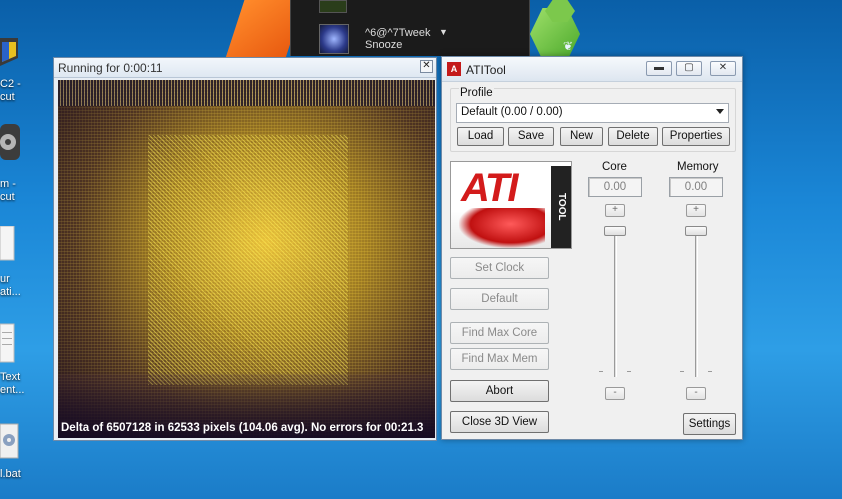 The width and height of the screenshot is (842, 499). Describe the element at coordinates (568, 46) in the screenshot. I see `wallpaper-butterfly-icon: ❦` at that location.